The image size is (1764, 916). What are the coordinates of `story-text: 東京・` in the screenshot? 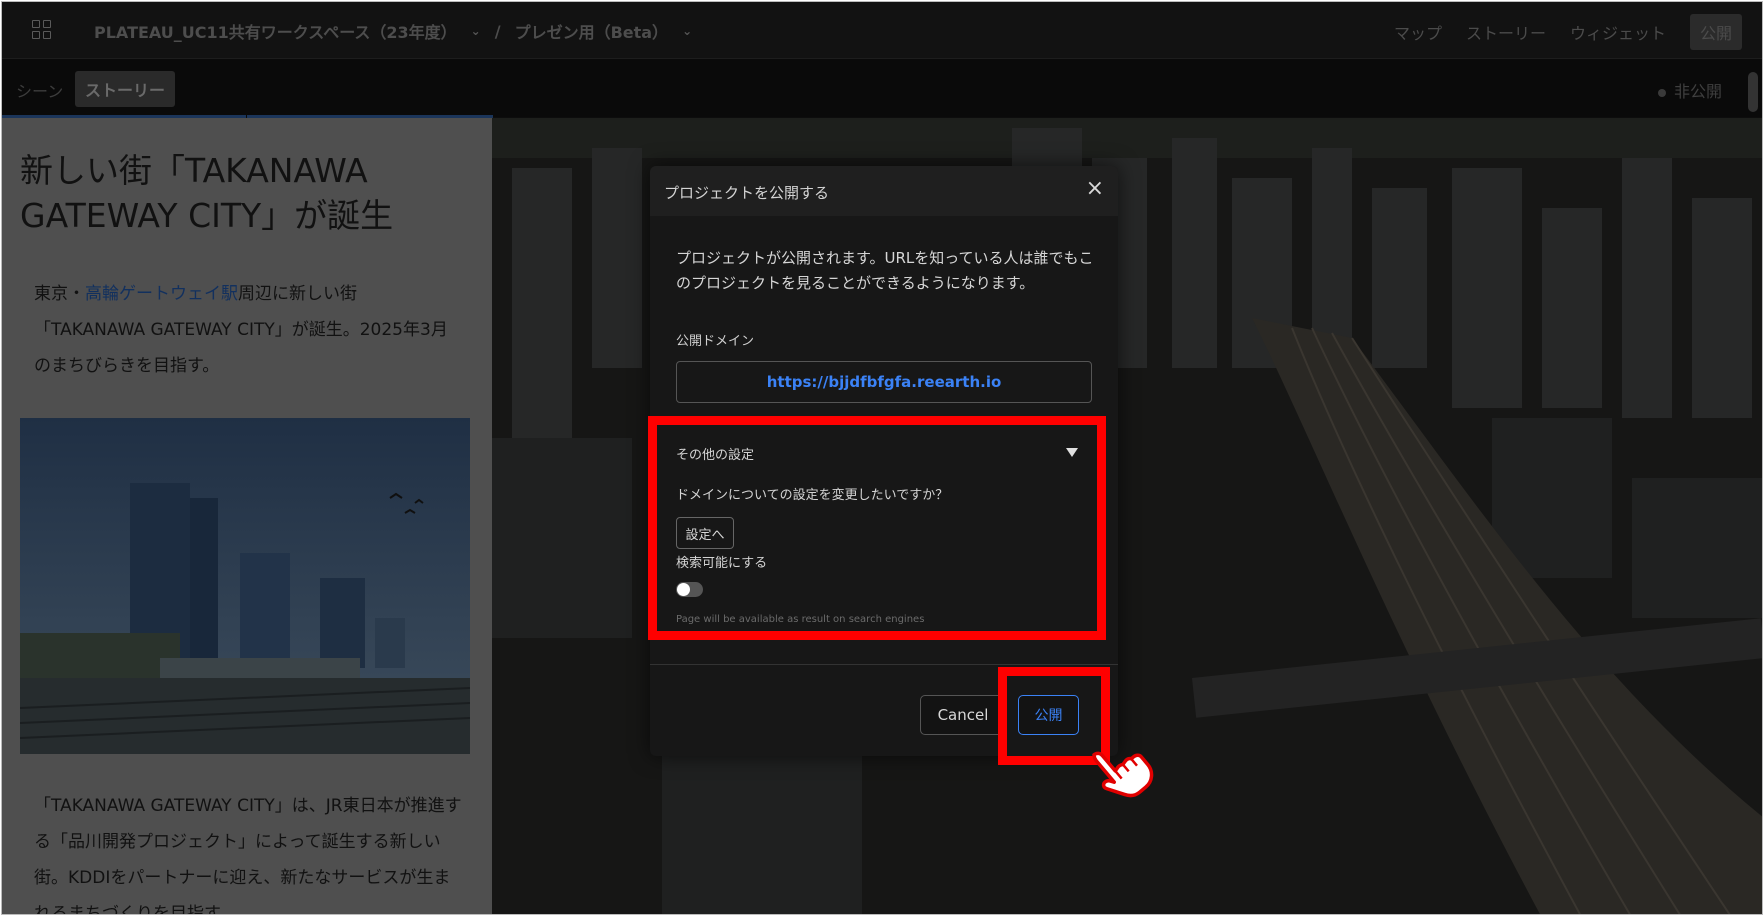 It's located at (59, 294).